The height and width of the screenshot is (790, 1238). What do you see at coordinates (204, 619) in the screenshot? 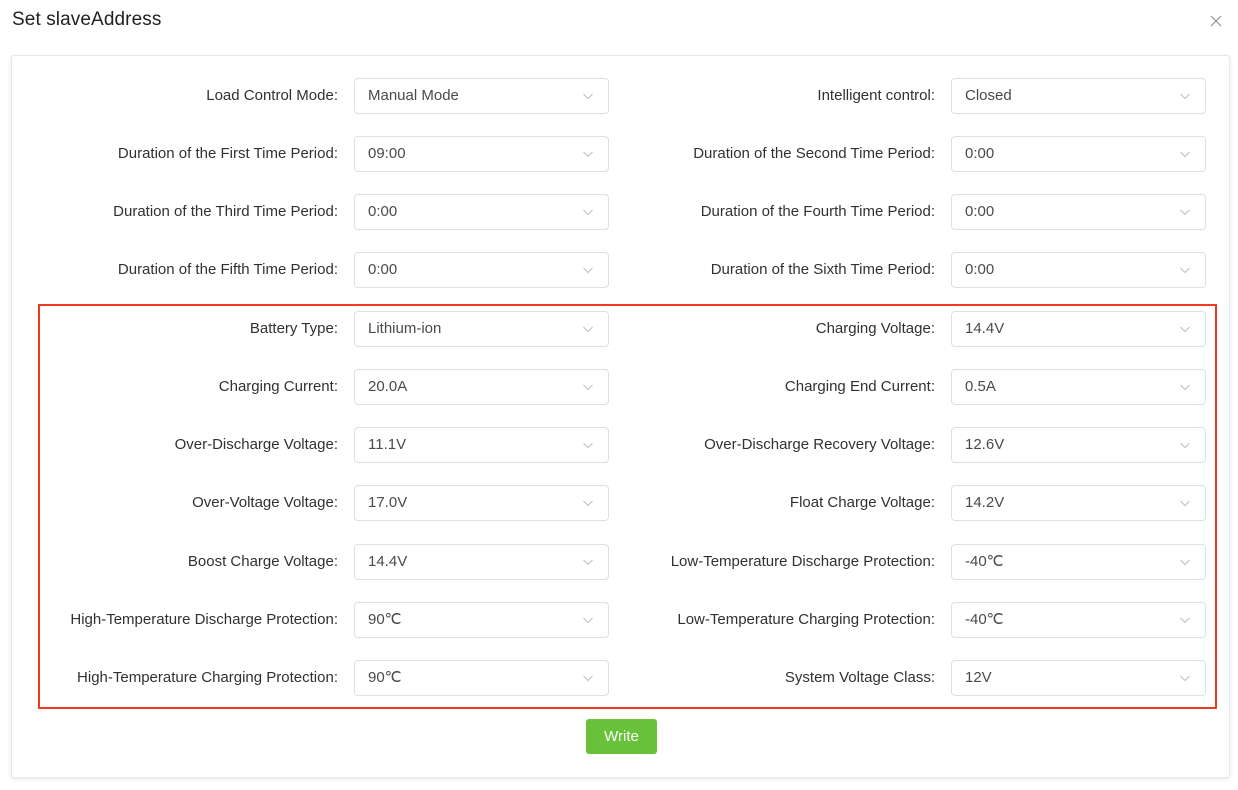
I see `field-label: High-Temperature Discharge Protection:` at bounding box center [204, 619].